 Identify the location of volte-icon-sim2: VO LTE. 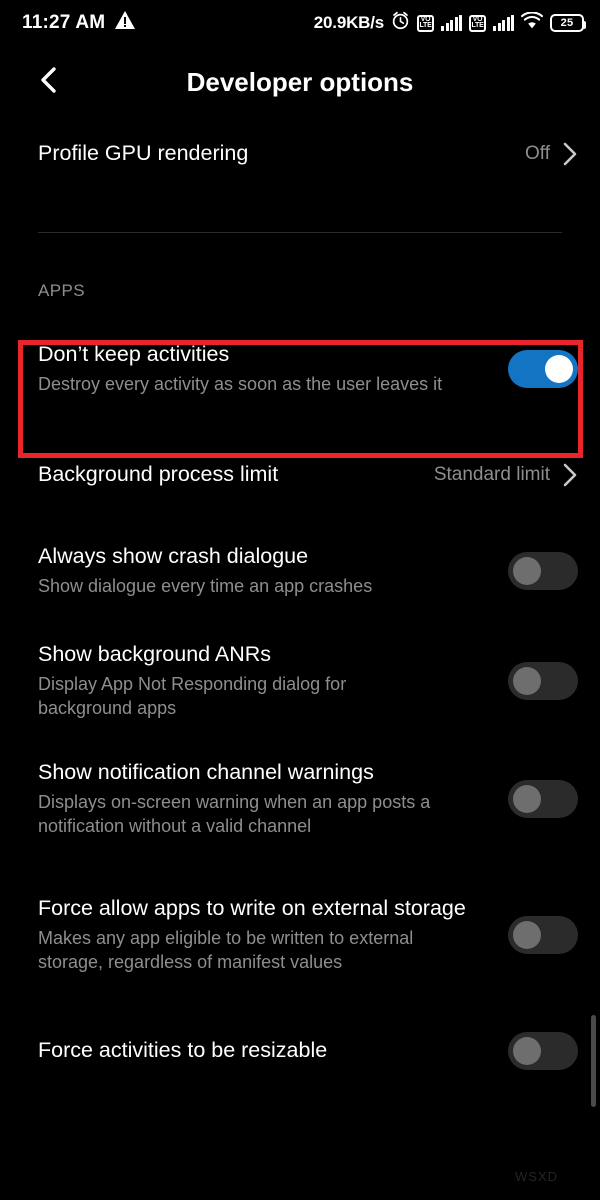
(477, 23).